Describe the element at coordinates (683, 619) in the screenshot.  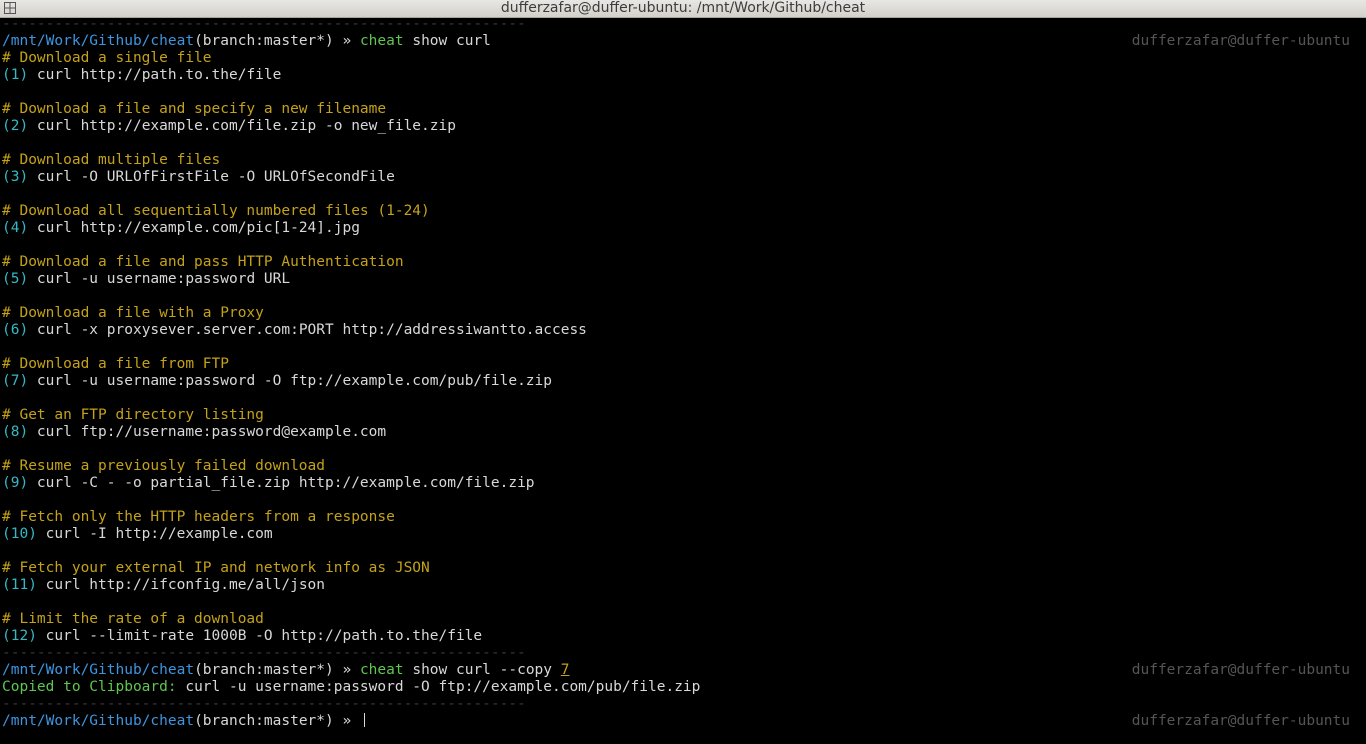
I see `entry-comment: # Limit the rate of a download` at that location.